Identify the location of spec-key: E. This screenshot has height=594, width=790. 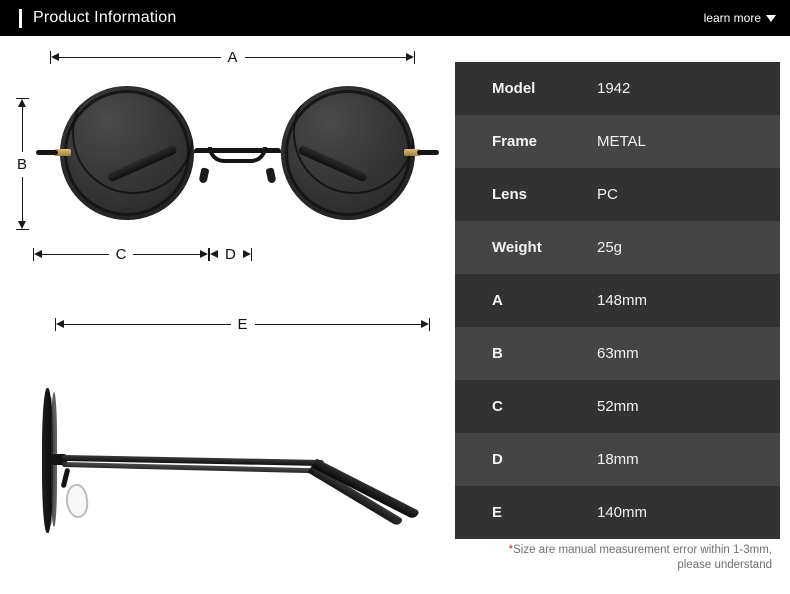
(497, 512).